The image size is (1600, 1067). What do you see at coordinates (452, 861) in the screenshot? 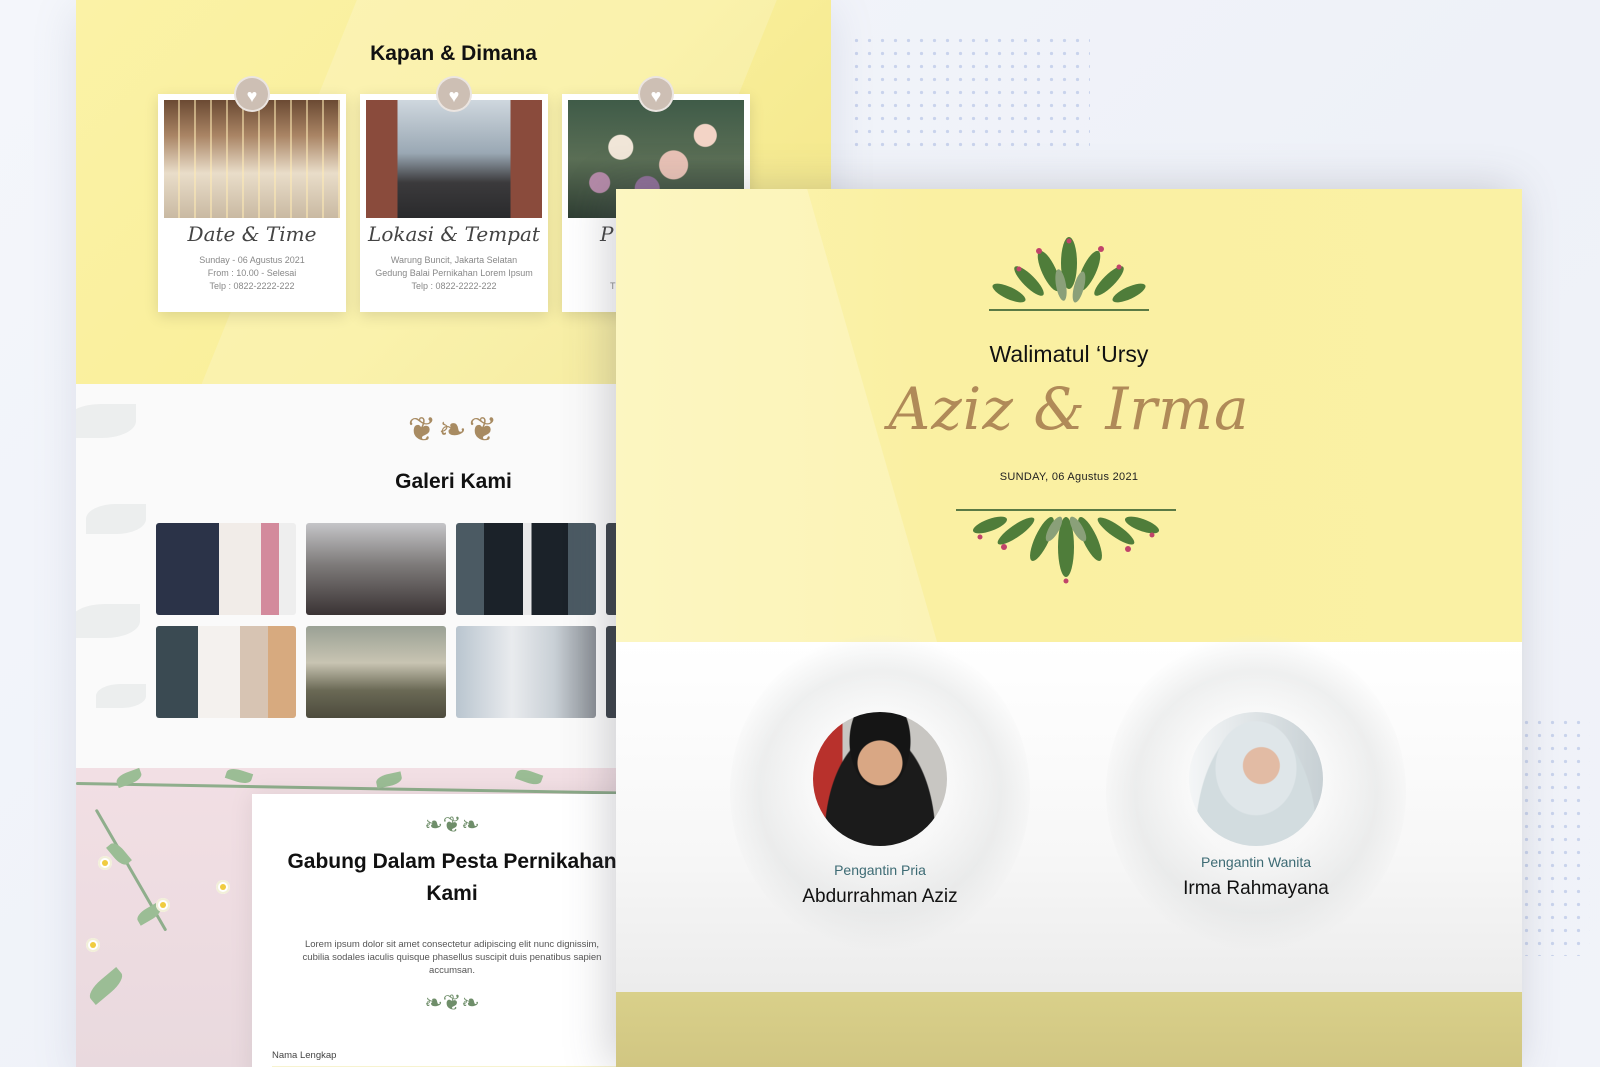
I see `rsvp-title-line: Gabung Dalam Pesta Pernikahan` at bounding box center [452, 861].